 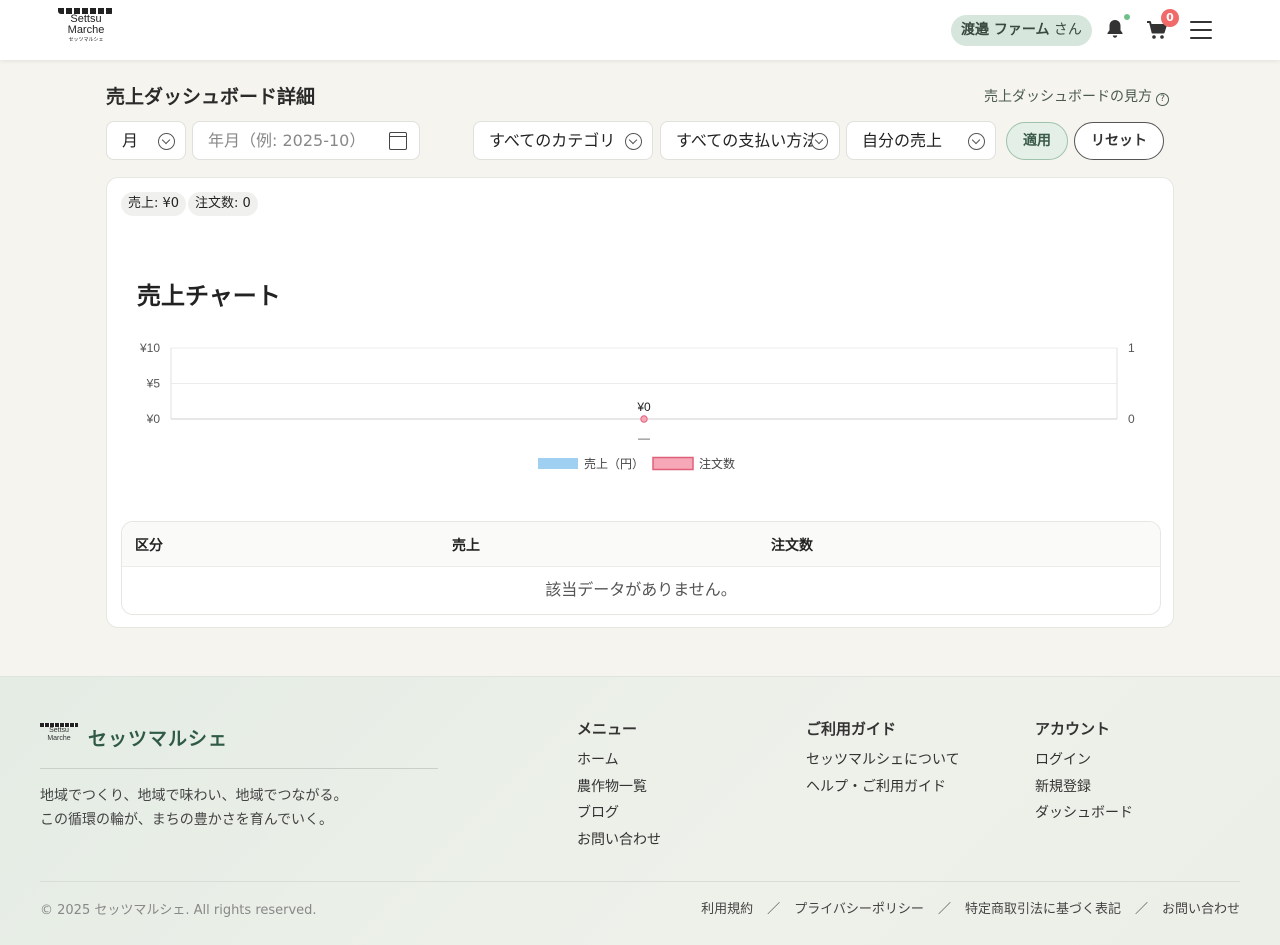 I want to click on reset-button: リセット, so click(x=1119, y=141).